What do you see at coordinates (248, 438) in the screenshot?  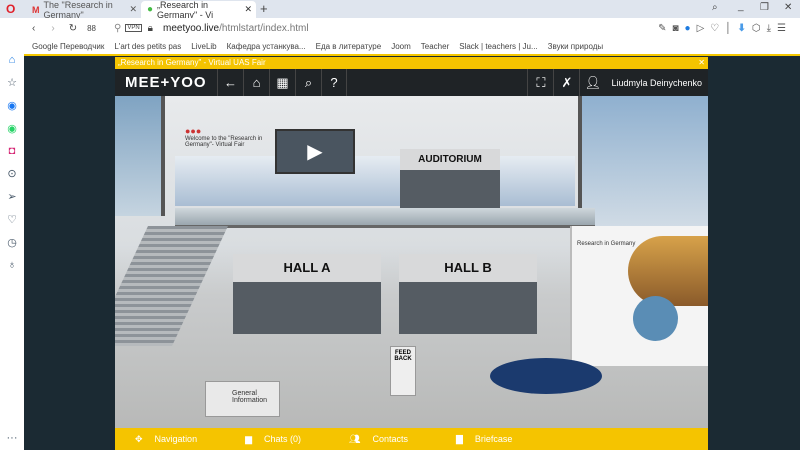 I see `chat-icon: ▆` at bounding box center [248, 438].